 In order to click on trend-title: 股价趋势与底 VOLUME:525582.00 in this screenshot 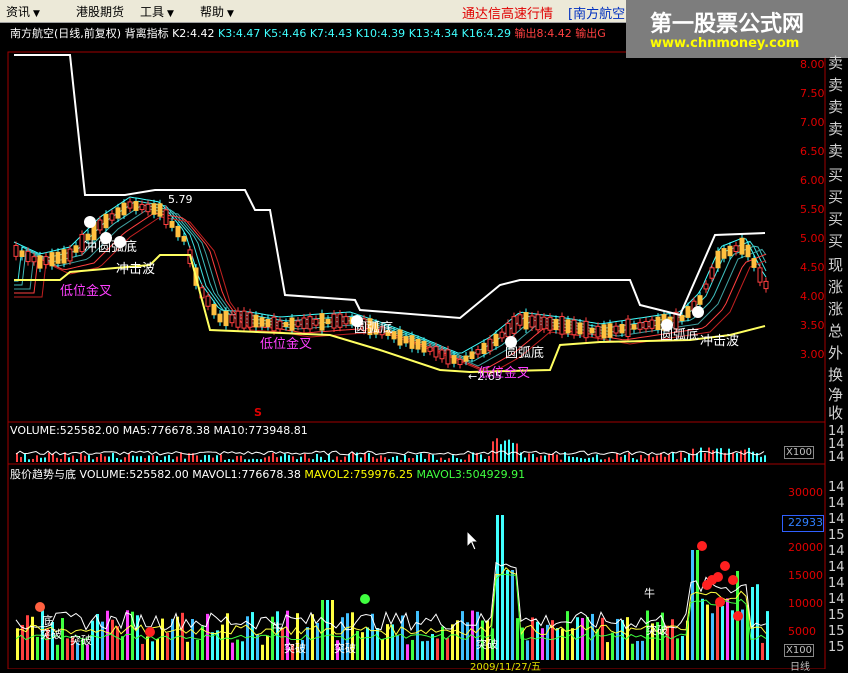, I will do `click(99, 474)`.